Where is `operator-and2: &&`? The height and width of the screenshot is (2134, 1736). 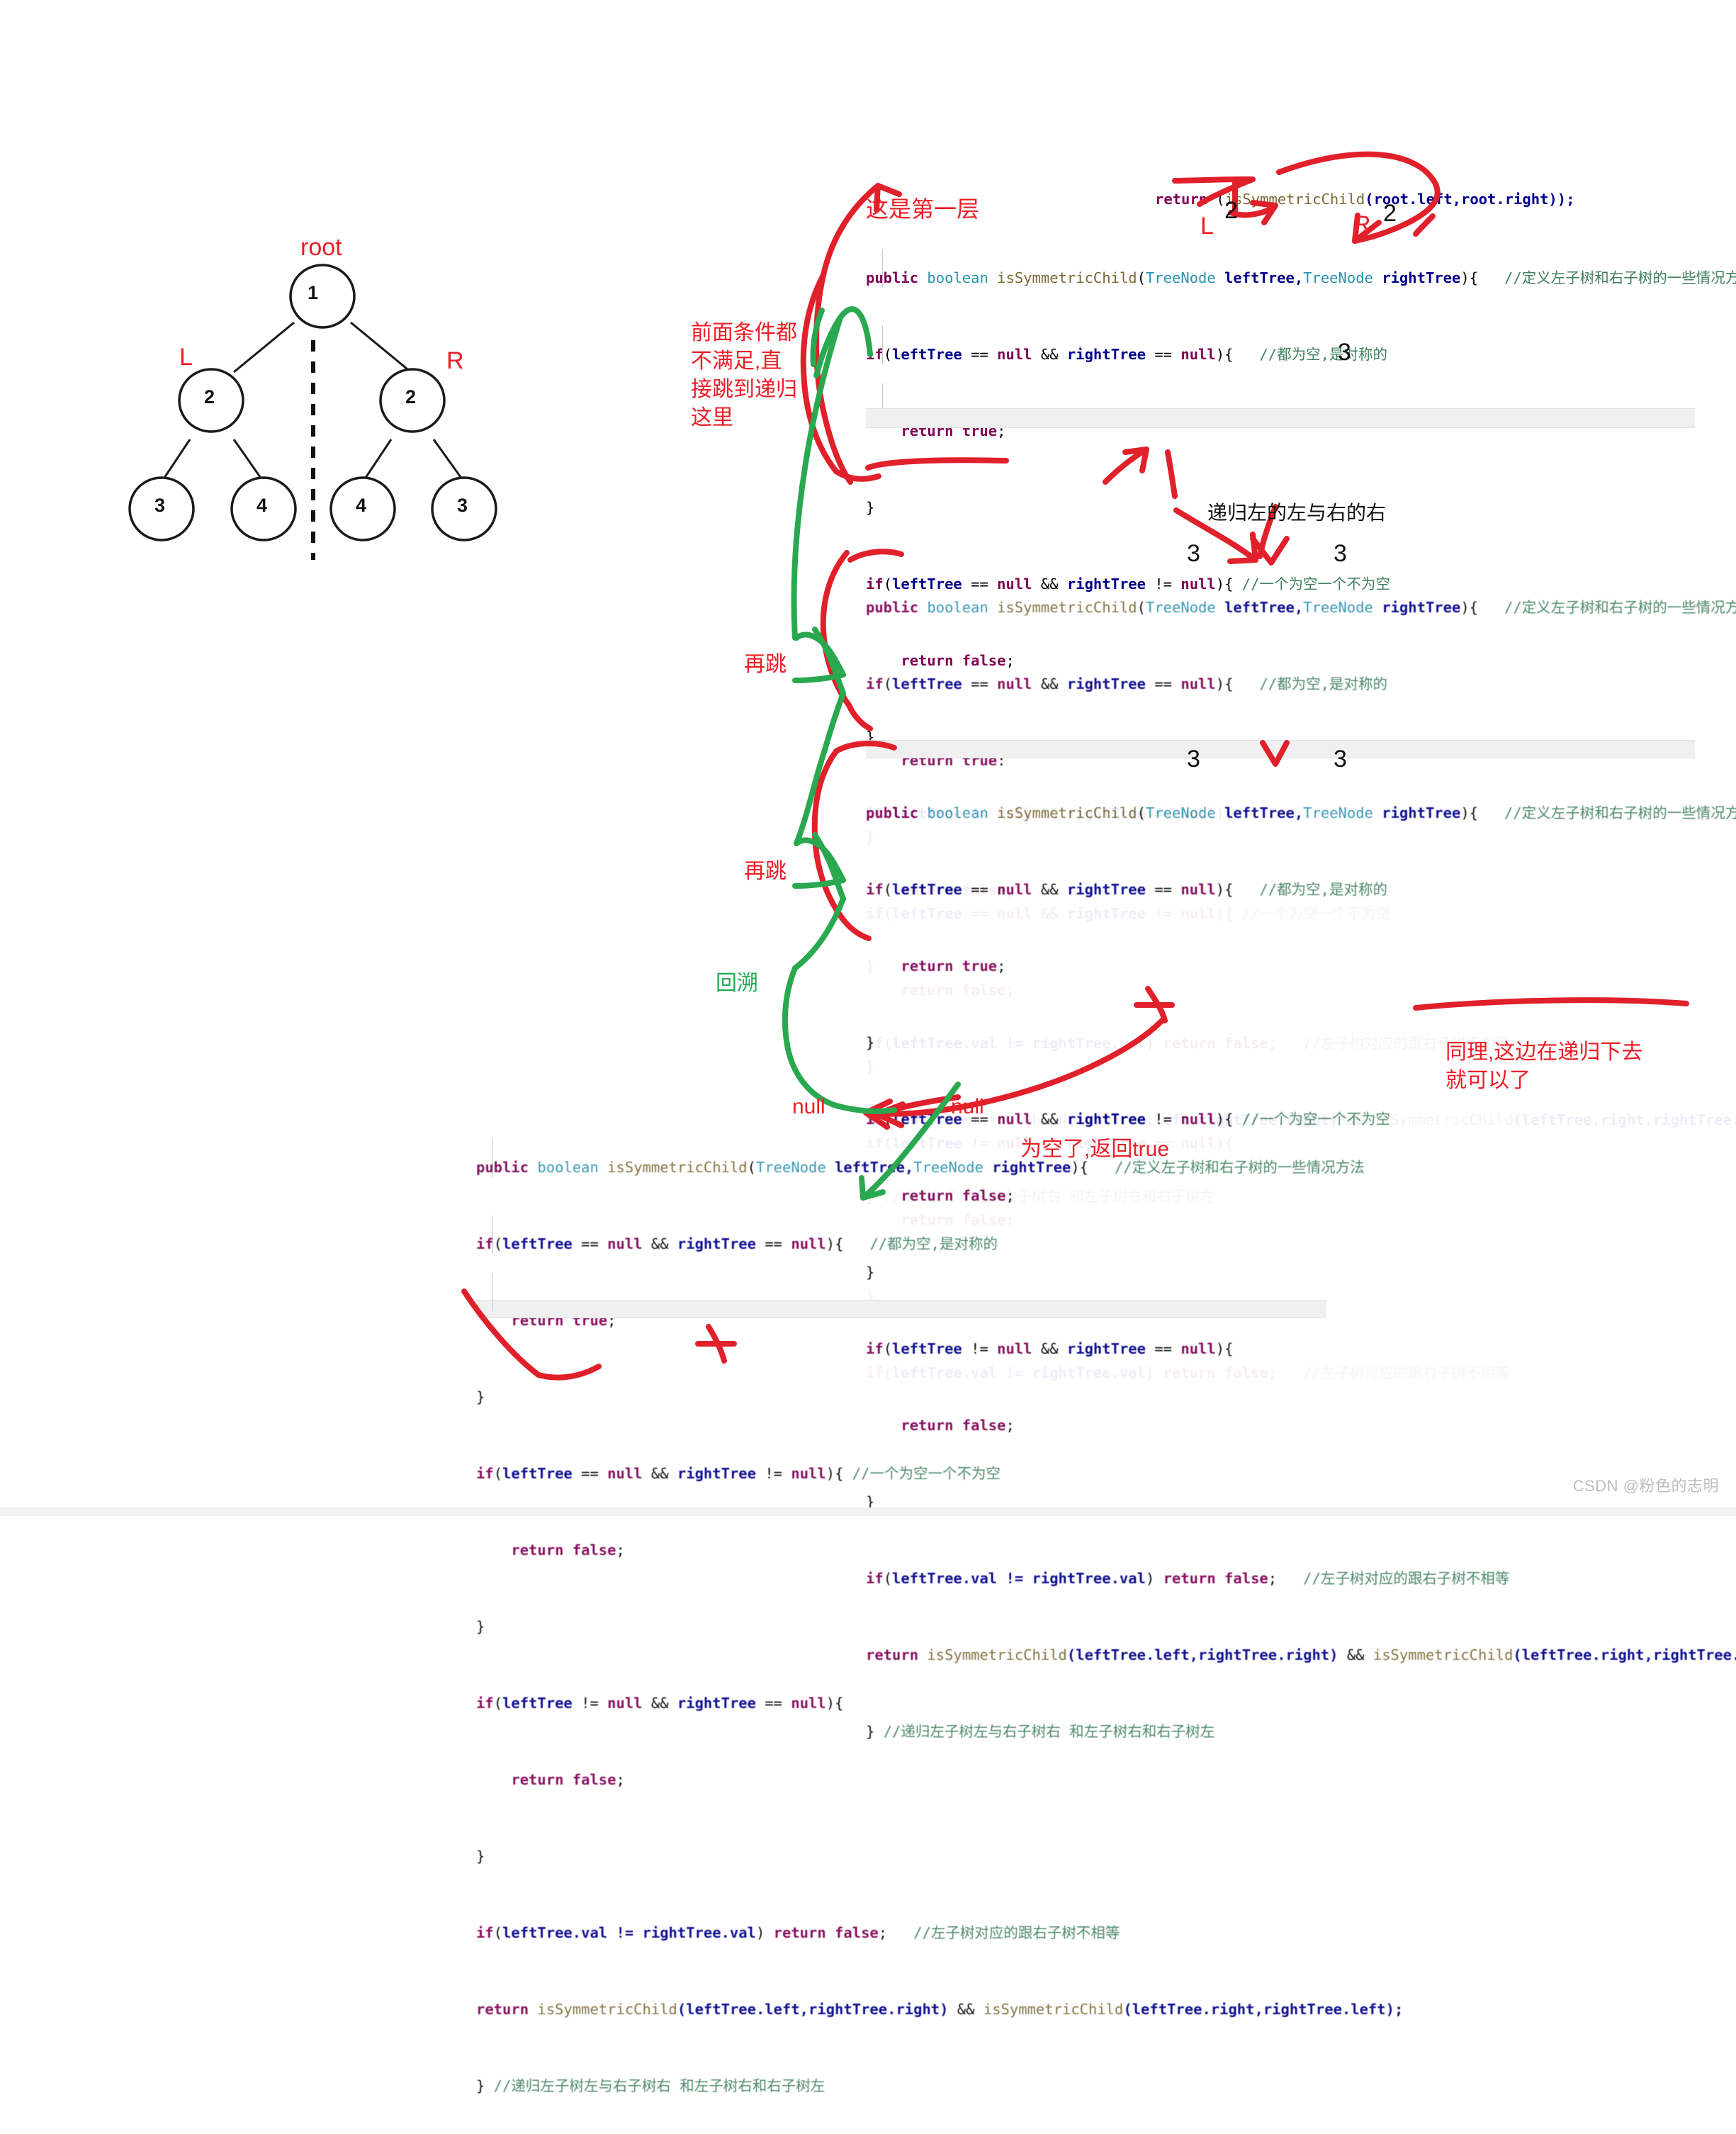
operator-and2: && is located at coordinates (659, 1473).